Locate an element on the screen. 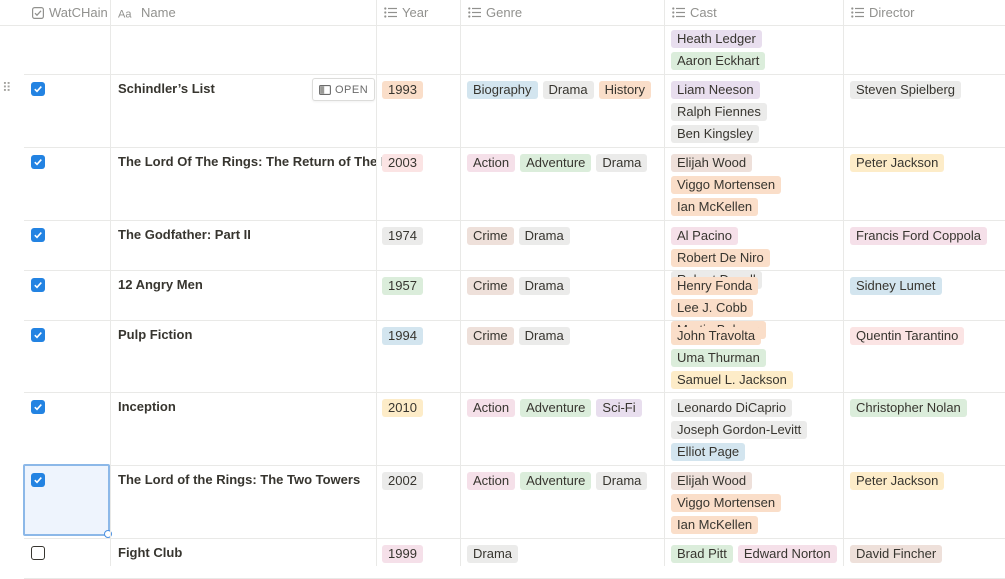  year-chip: 1957 is located at coordinates (402, 286).